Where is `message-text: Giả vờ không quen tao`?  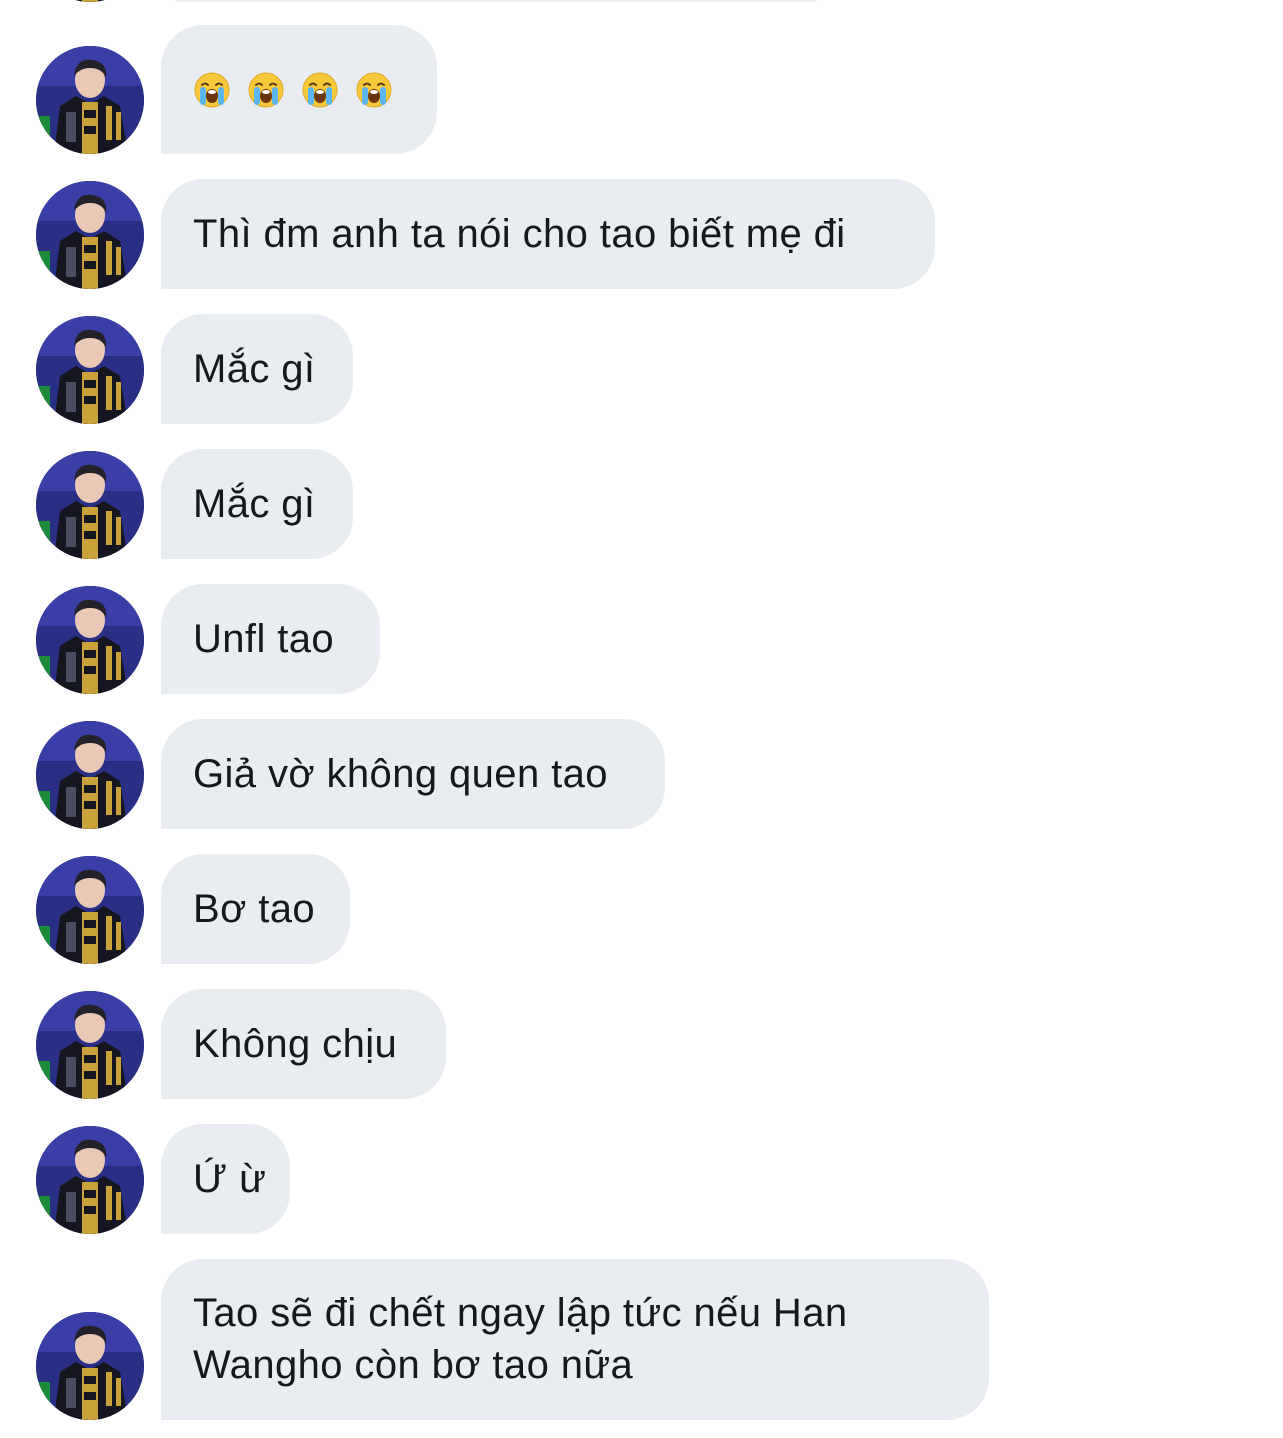
message-text: Giả vờ không quen tao is located at coordinates (400, 774).